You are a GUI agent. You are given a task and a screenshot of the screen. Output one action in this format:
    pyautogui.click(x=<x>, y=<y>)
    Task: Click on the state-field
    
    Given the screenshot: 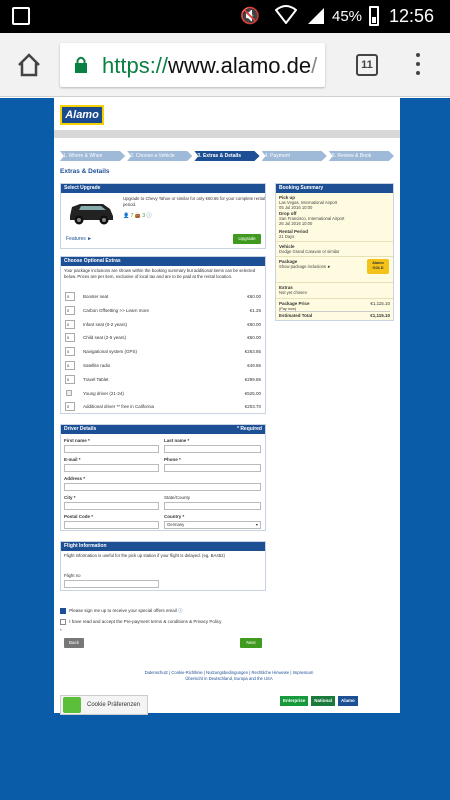 What is the action you would take?
    pyautogui.click(x=212, y=506)
    